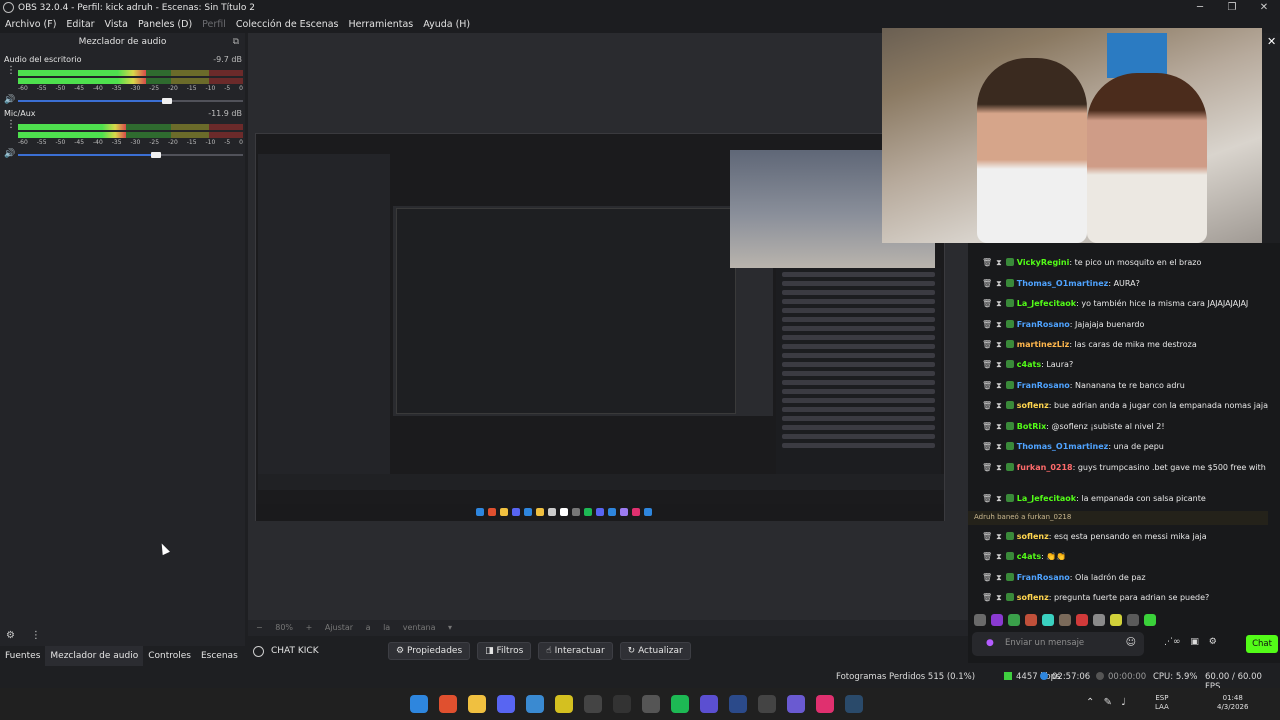 The width and height of the screenshot is (1280, 720). Describe the element at coordinates (214, 24) in the screenshot. I see `menu-perfil: Perfil` at that location.